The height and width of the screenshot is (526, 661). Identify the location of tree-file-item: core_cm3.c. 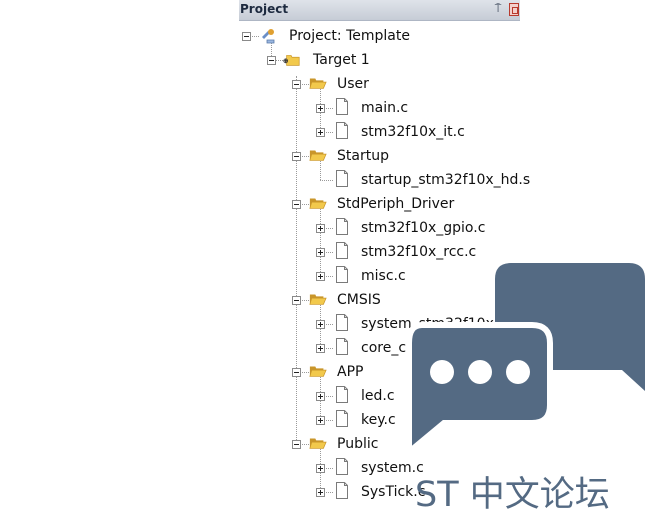
(379, 348).